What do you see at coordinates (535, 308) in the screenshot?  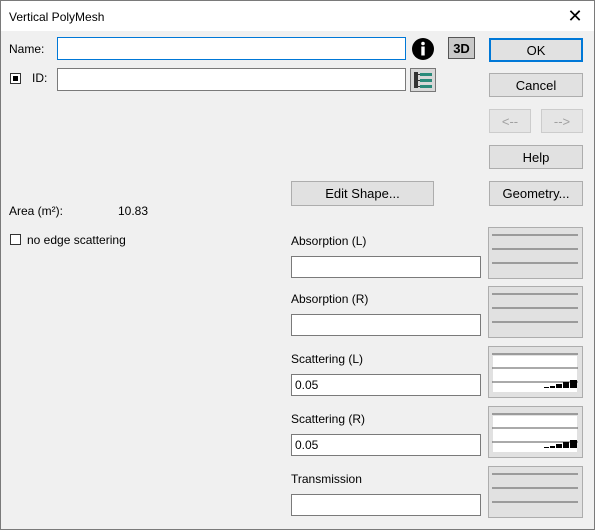 I see `absorption-right-graph` at bounding box center [535, 308].